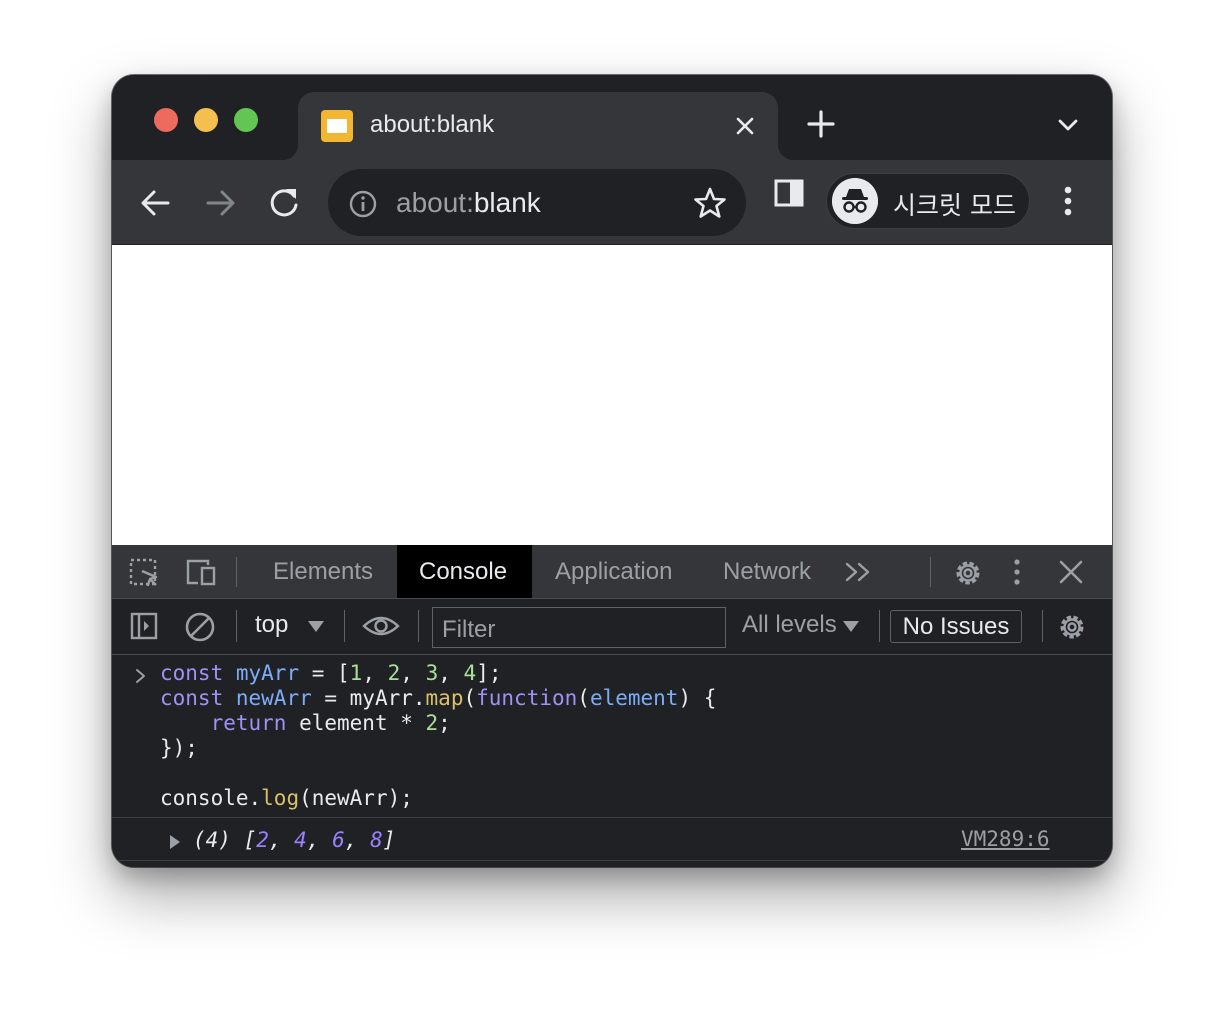  I want to click on console-log-output: (4) [2, 4, 6, 8], so click(294, 840).